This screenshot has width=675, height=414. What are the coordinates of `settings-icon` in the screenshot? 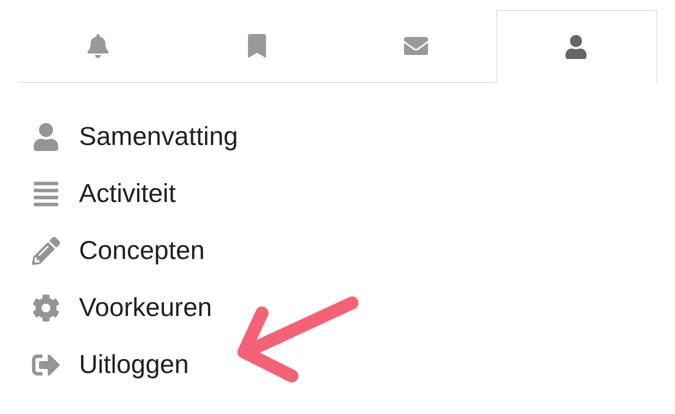 It's located at (46, 308).